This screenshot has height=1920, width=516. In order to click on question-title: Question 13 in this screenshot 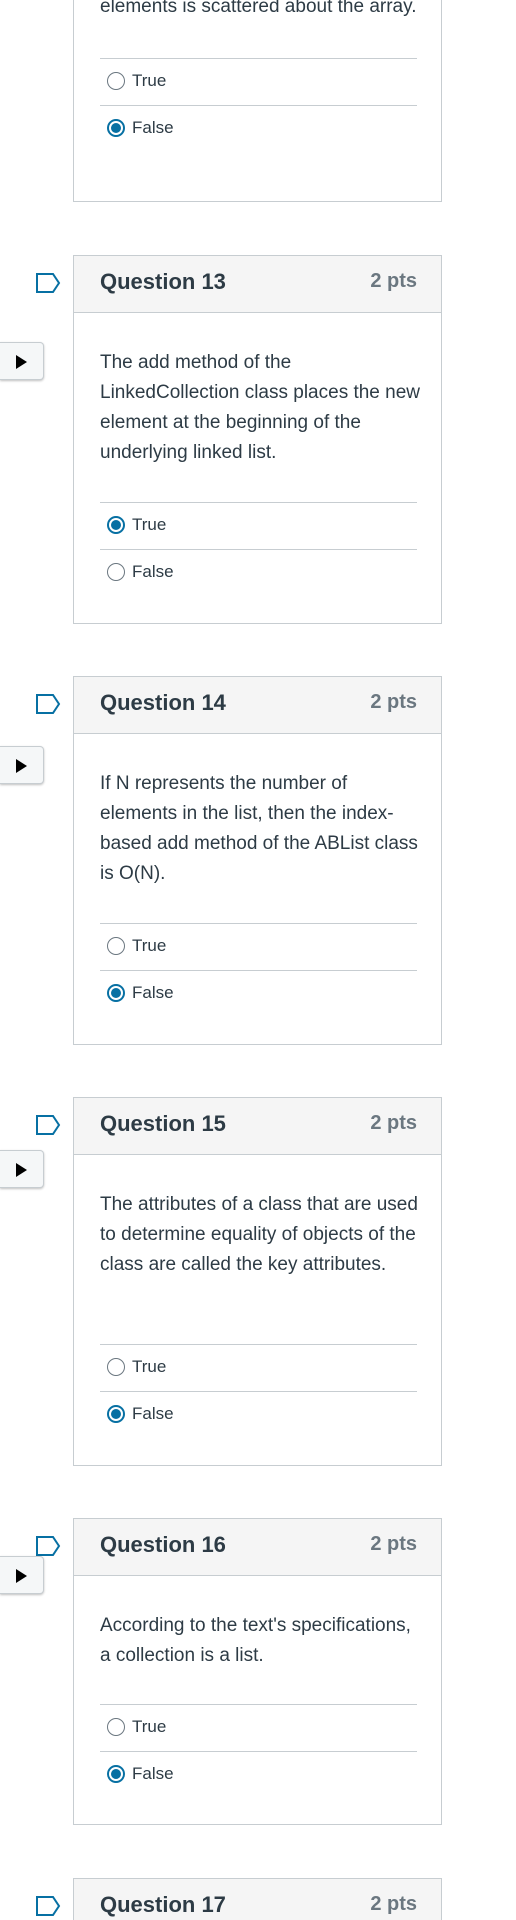, I will do `click(163, 281)`.